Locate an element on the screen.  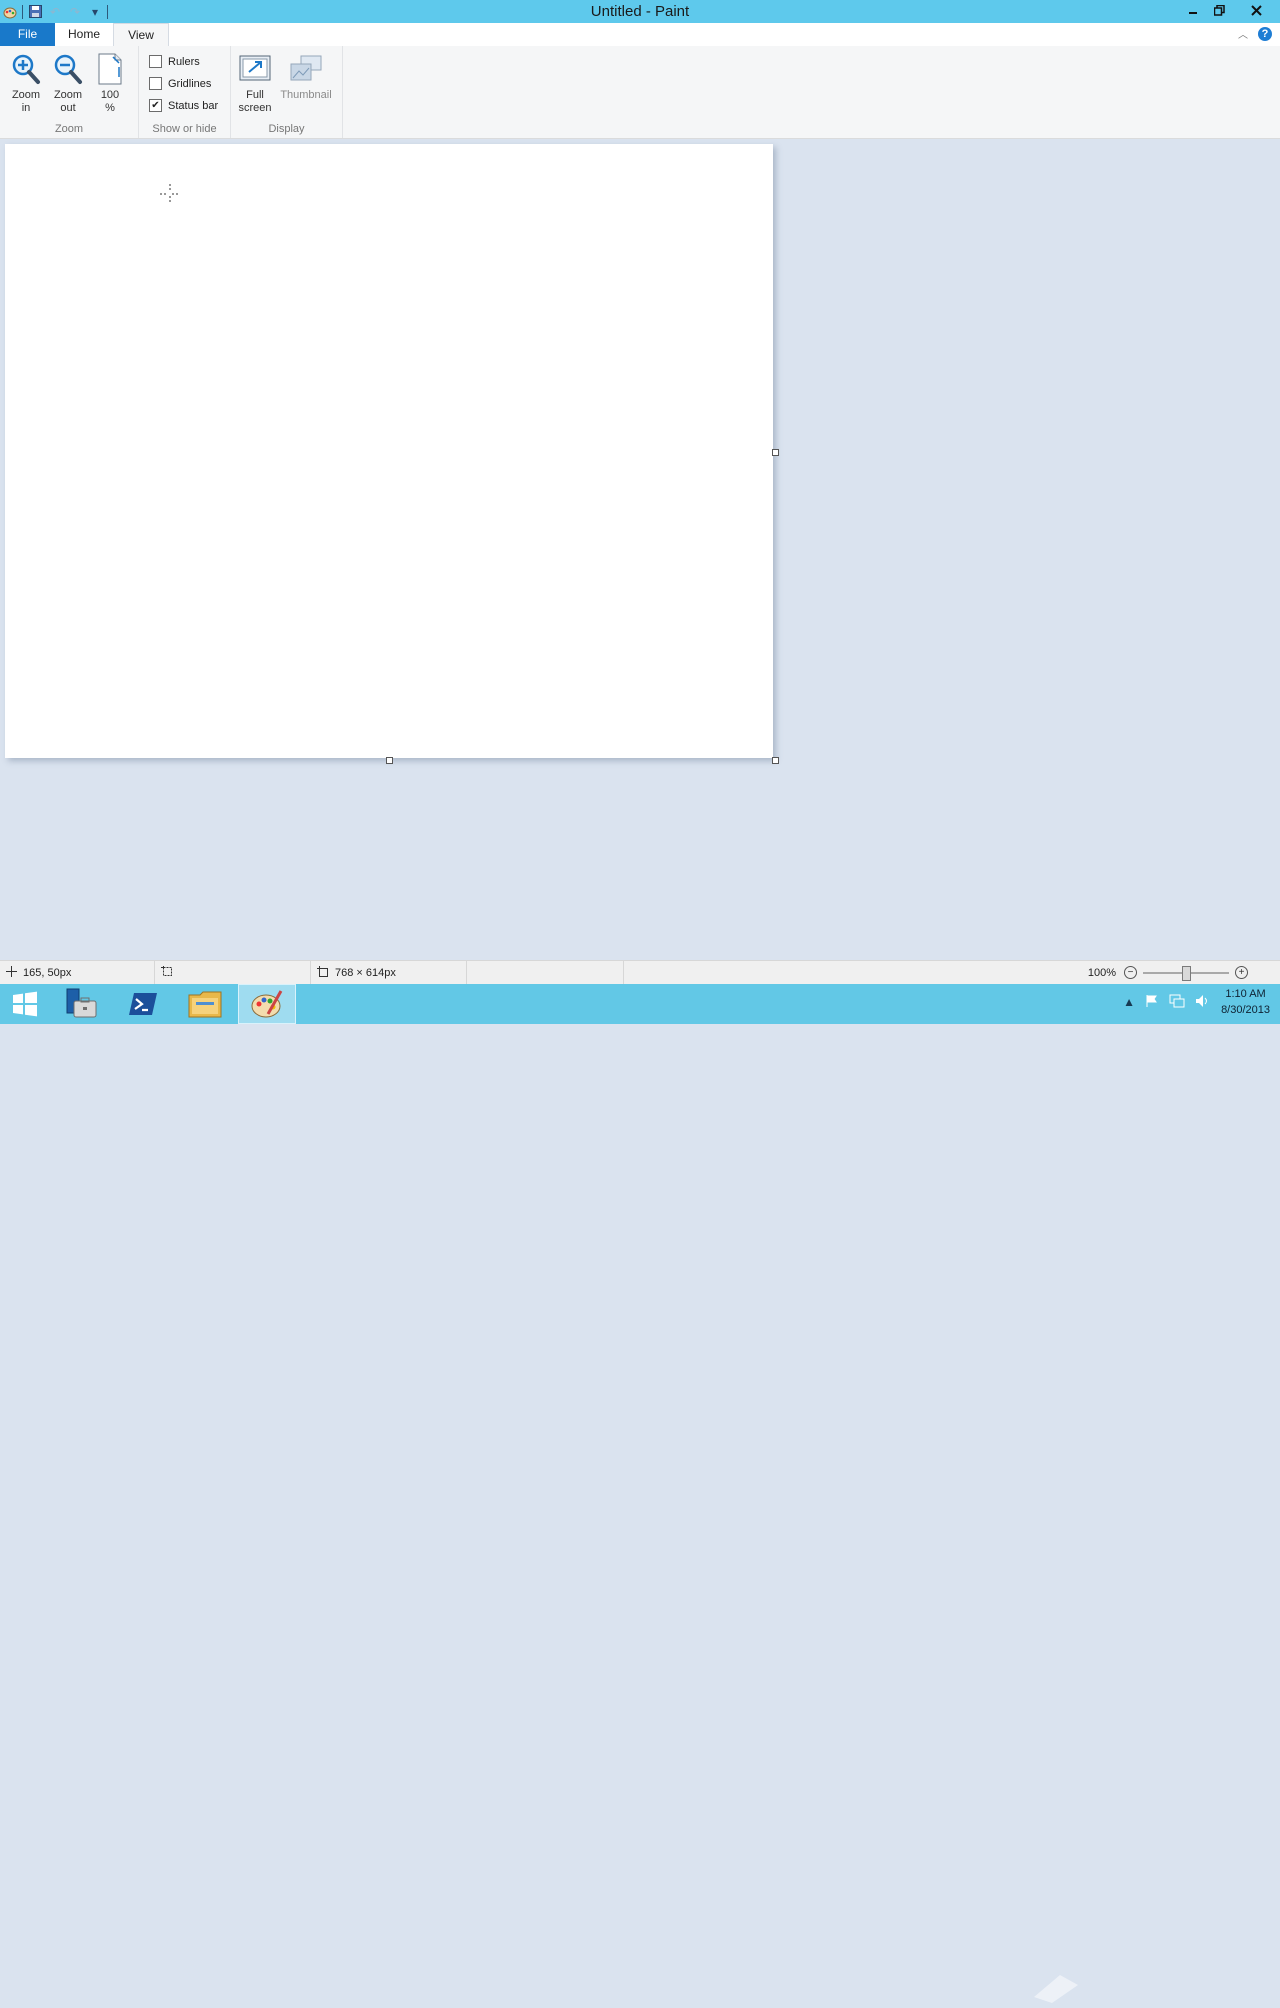
system-tray: ▲ 1:10 AM 8/30/2013 is located at coordinates (1196, 1002).